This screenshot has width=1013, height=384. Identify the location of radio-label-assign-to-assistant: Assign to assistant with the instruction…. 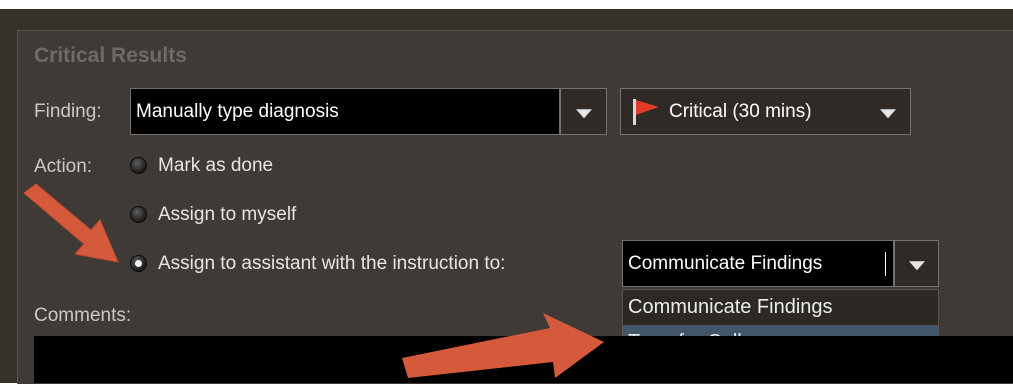
(332, 263).